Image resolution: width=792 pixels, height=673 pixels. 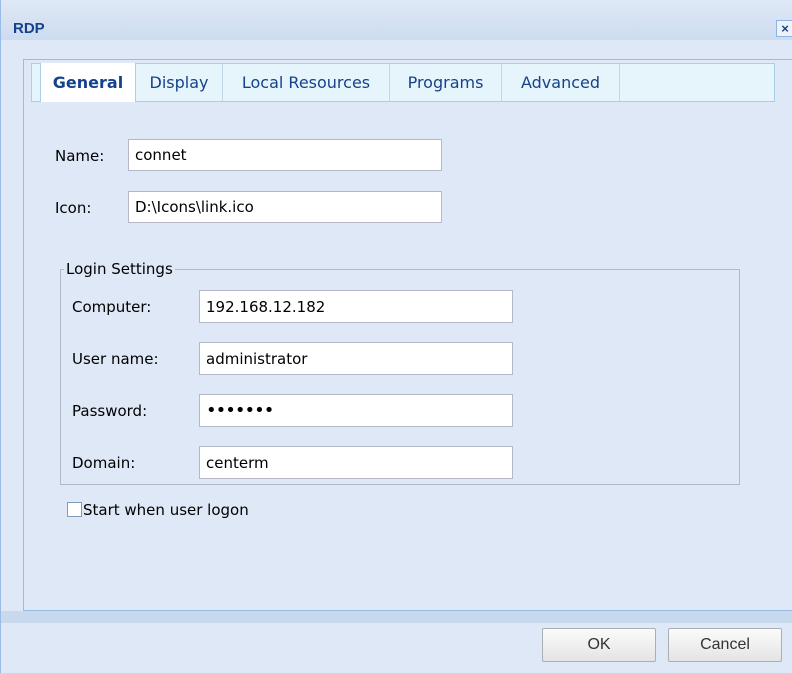 I want to click on tab-general: General, so click(x=88, y=82).